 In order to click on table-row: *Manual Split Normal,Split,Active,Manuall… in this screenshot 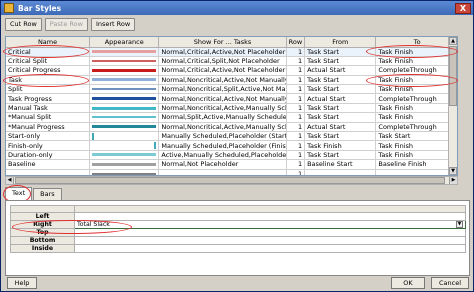, I will do `click(231, 117)`.